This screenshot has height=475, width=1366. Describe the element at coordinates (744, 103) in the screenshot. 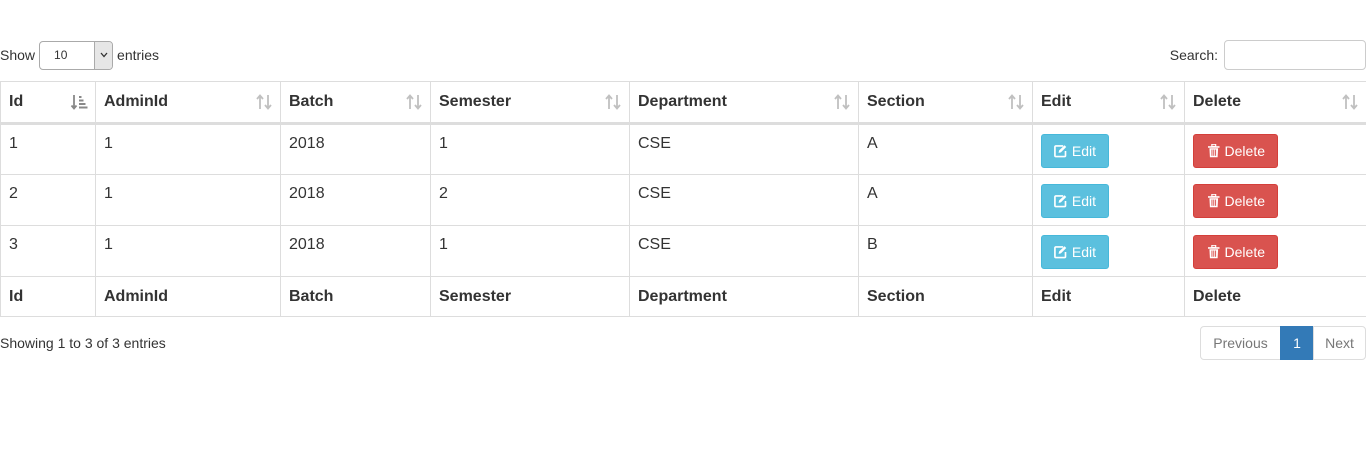

I see `column-header-department: Department` at that location.